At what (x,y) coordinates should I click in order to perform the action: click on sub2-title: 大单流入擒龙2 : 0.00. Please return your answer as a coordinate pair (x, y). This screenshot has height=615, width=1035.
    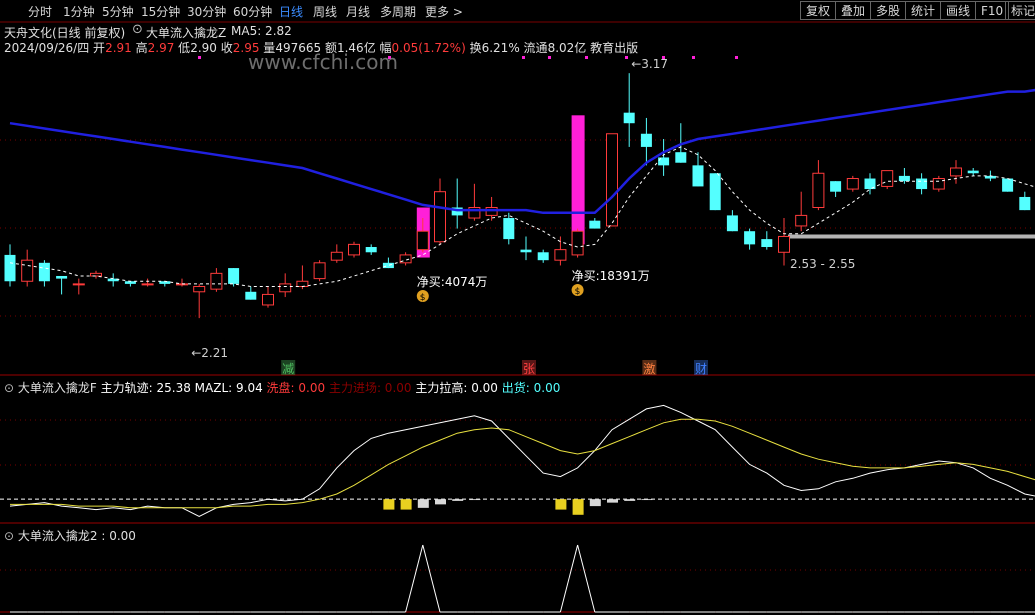
    Looking at the image, I should click on (77, 536).